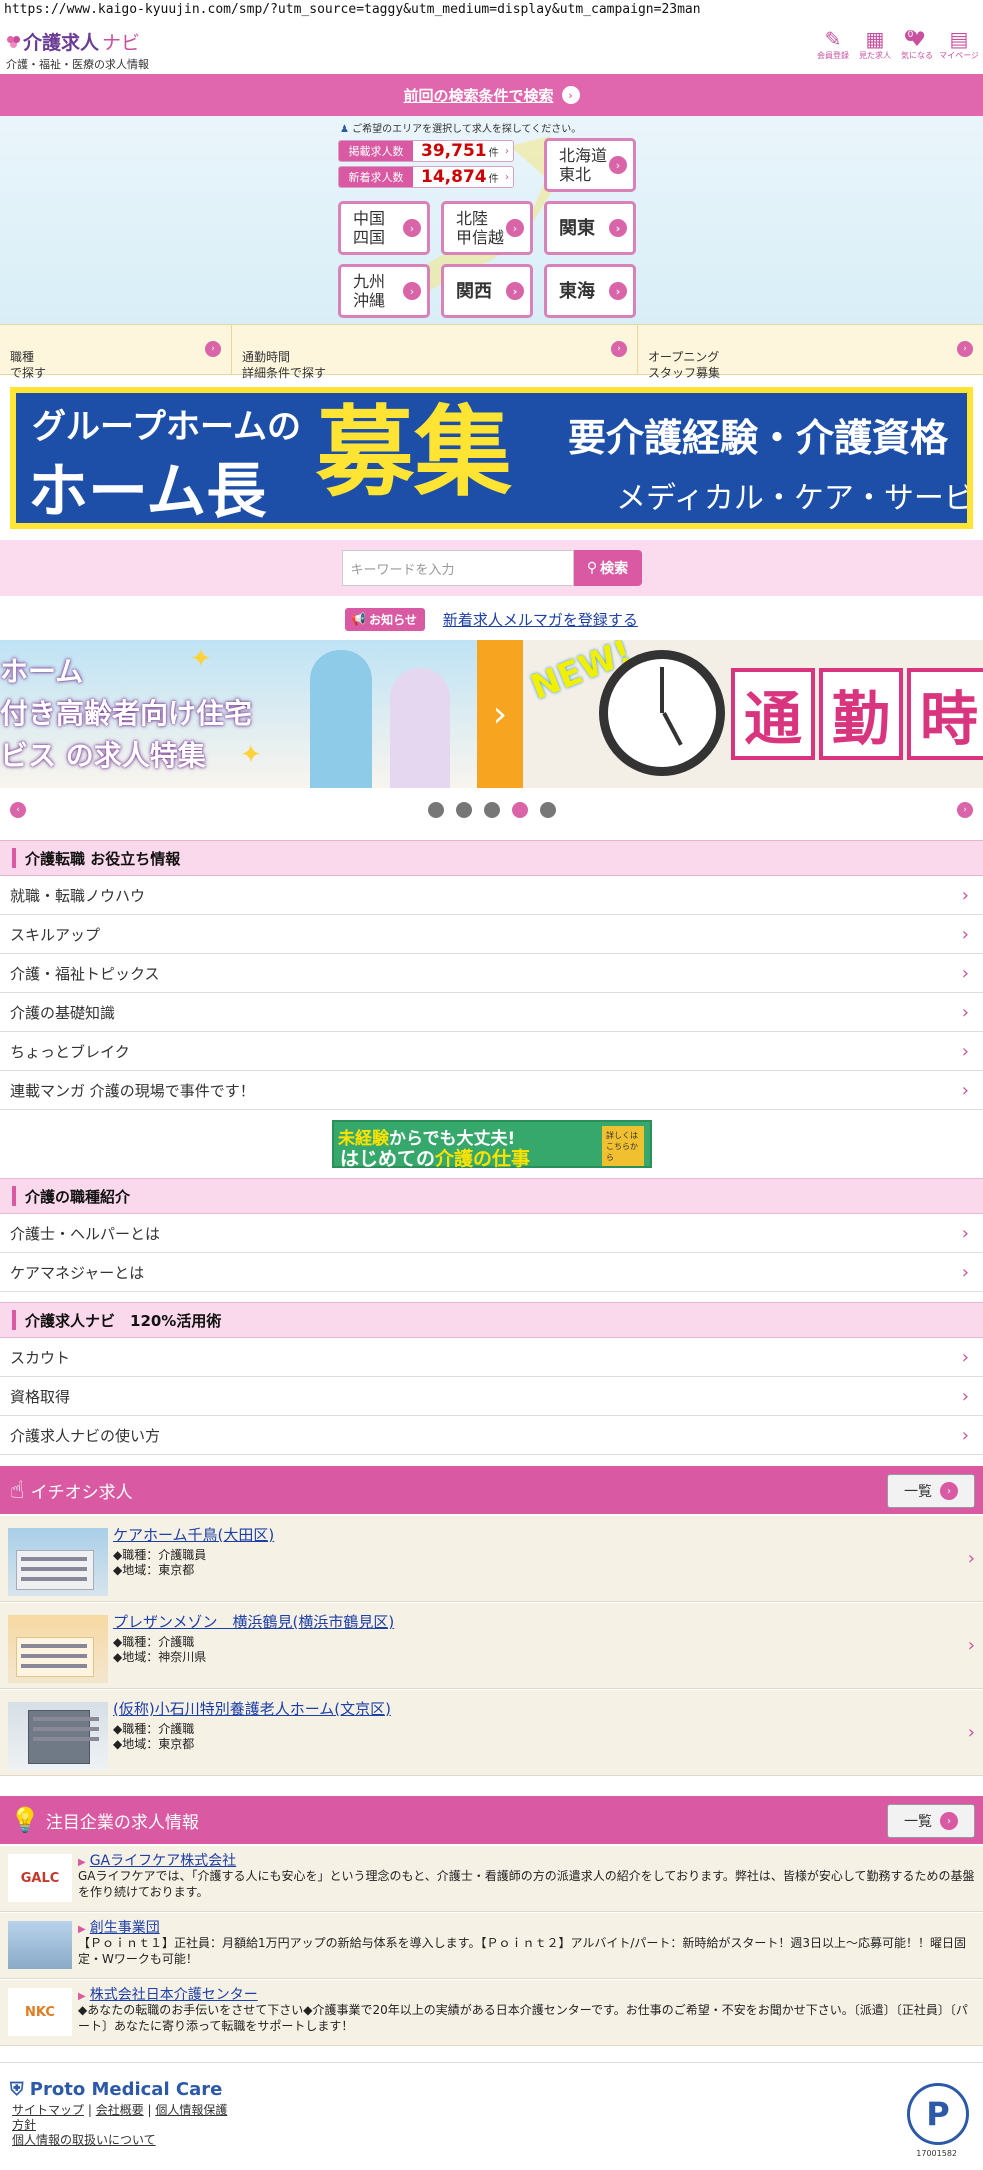 This screenshot has width=983, height=2170. Describe the element at coordinates (623, 1146) in the screenshot. I see `banner2-side: 詳しくはこちらから` at that location.